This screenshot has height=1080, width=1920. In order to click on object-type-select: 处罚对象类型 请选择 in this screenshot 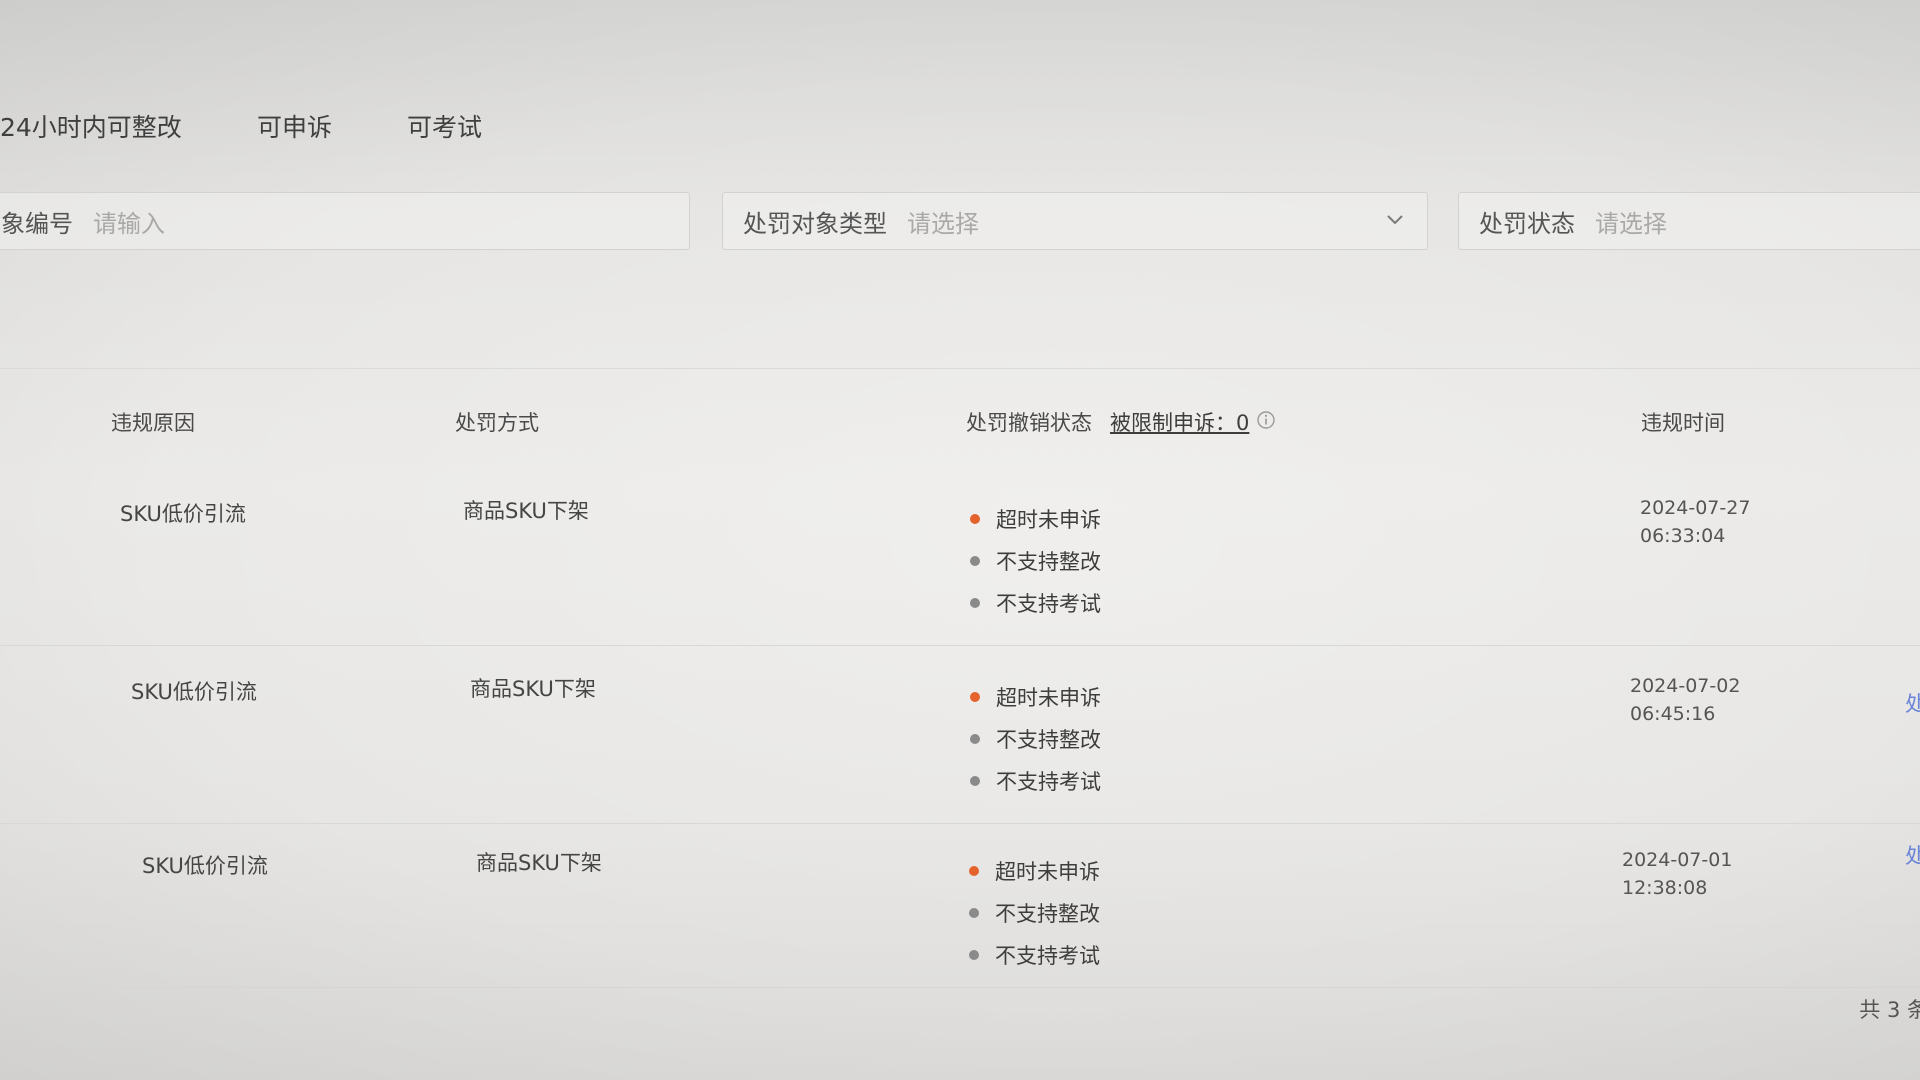, I will do `click(1075, 221)`.